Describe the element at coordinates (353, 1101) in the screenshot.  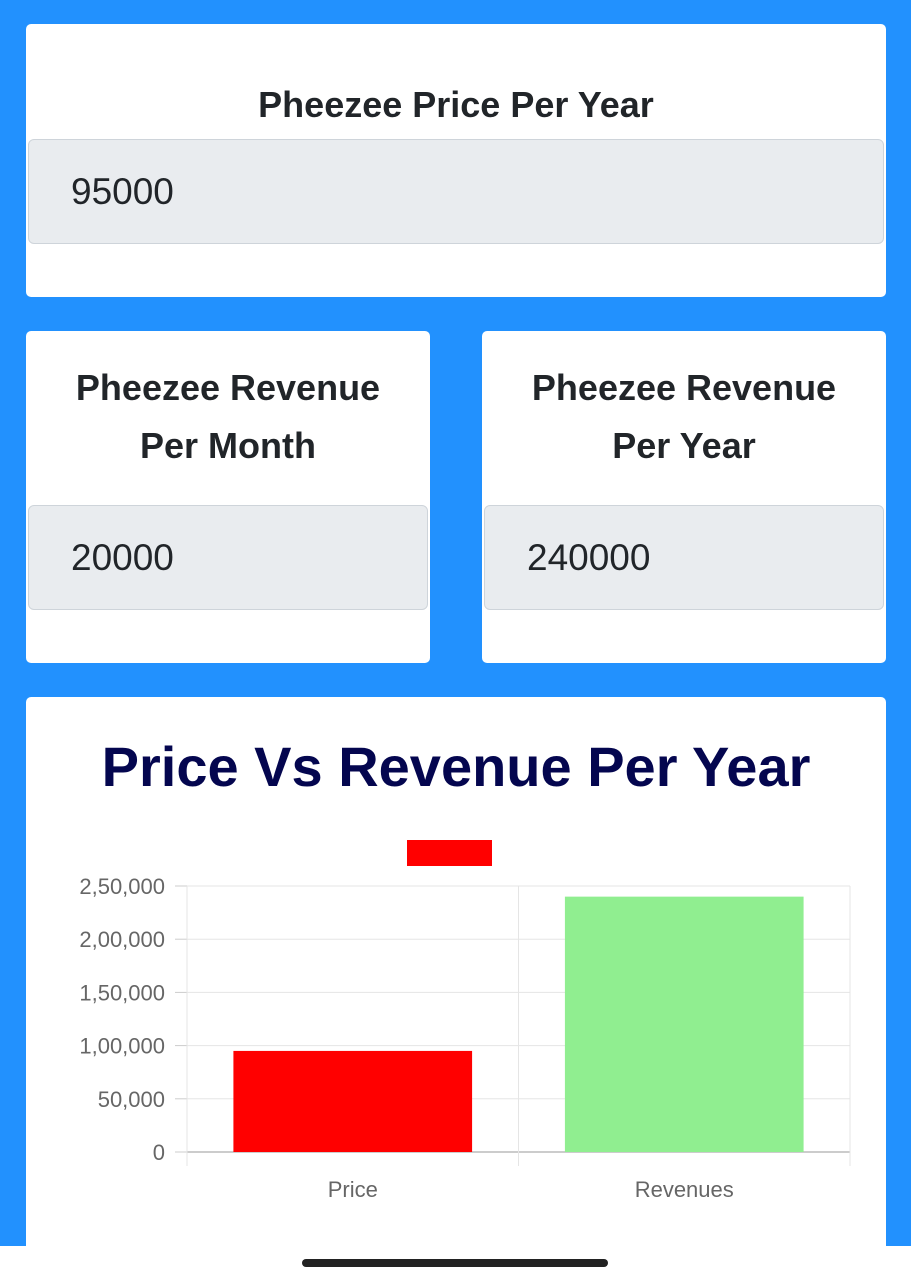
I see `bar-price` at that location.